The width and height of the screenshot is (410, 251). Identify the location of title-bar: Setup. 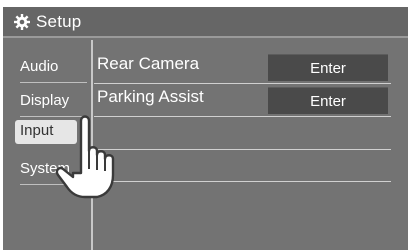
(205, 22).